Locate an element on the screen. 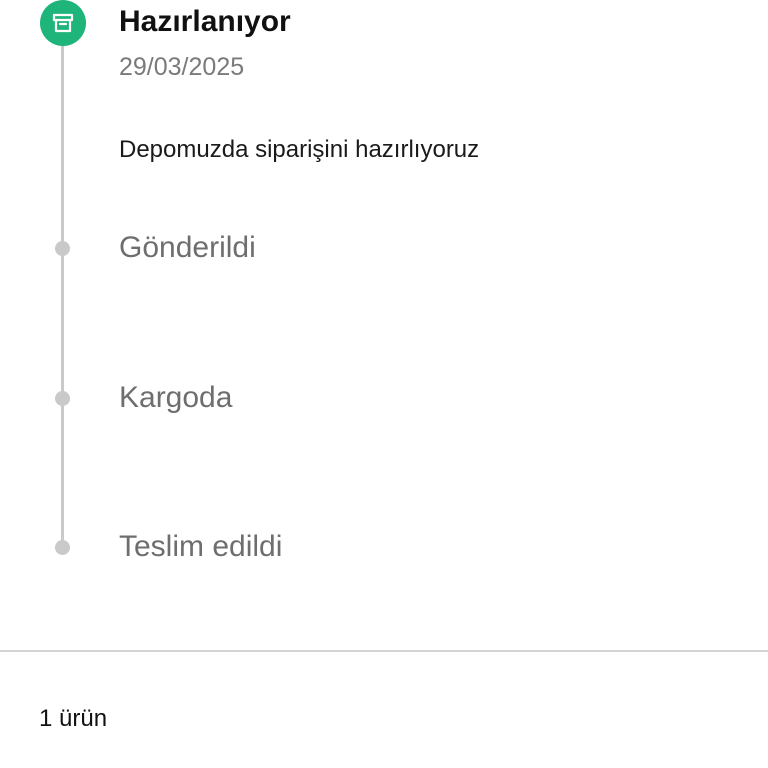  step-dot-gonderildi is located at coordinates (62, 248).